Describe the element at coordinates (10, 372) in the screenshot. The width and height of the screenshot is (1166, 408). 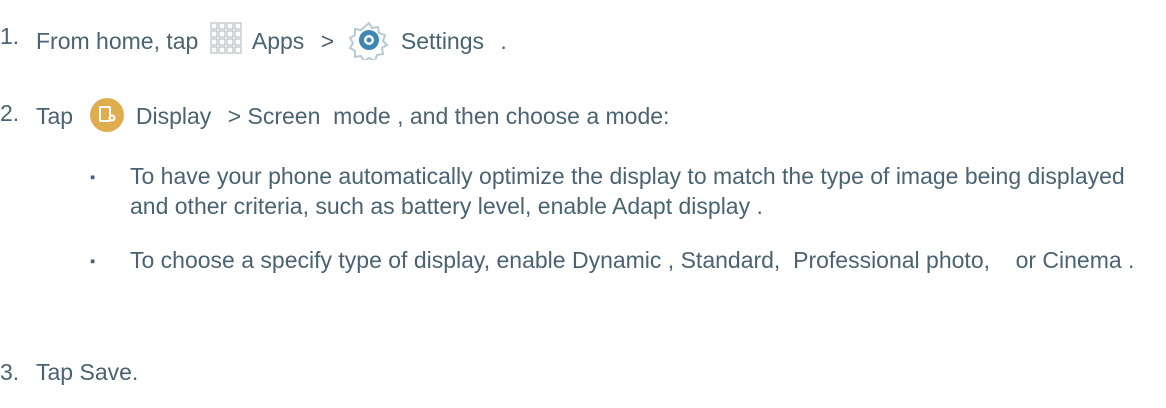
I see `step-number: 3.` at that location.